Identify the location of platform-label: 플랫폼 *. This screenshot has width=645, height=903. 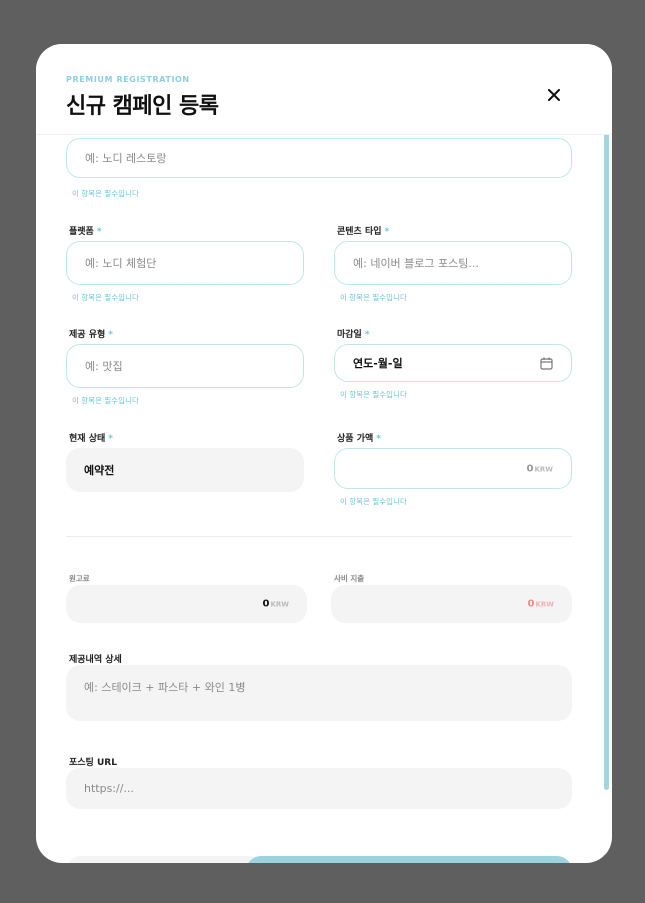
(85, 232).